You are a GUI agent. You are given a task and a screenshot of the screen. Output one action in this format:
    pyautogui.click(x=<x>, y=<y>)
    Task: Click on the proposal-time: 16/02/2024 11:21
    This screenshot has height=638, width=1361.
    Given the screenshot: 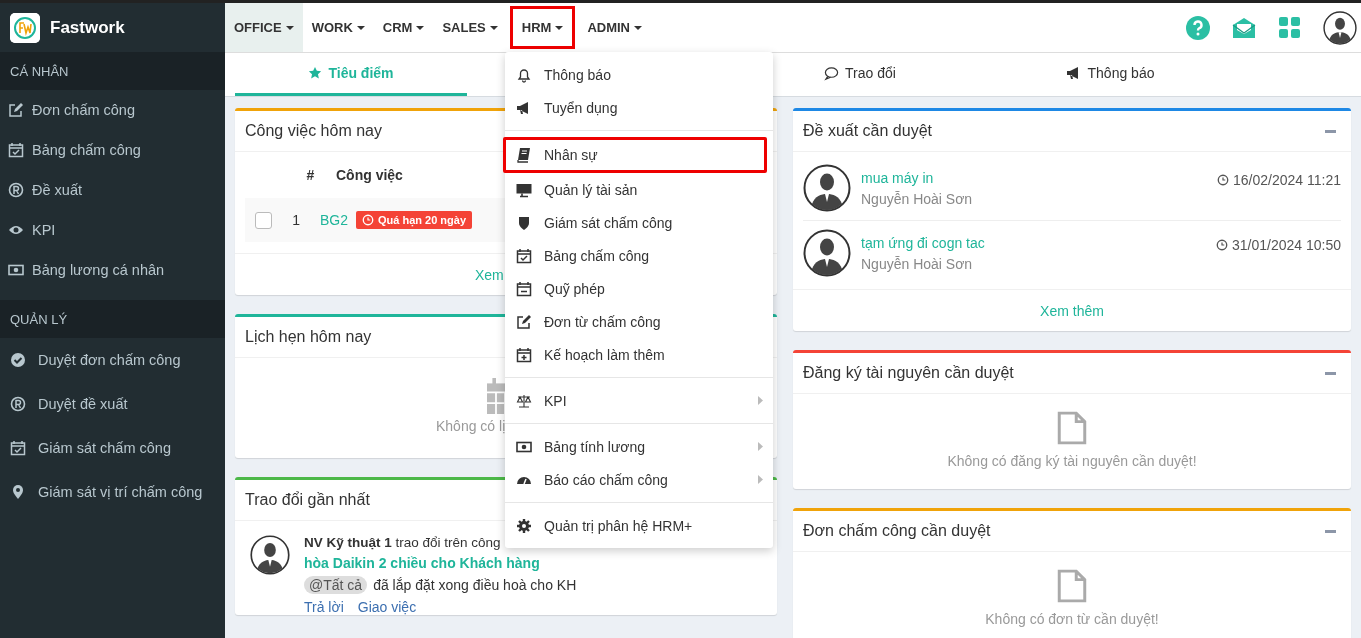 What is the action you would take?
    pyautogui.click(x=1279, y=176)
    